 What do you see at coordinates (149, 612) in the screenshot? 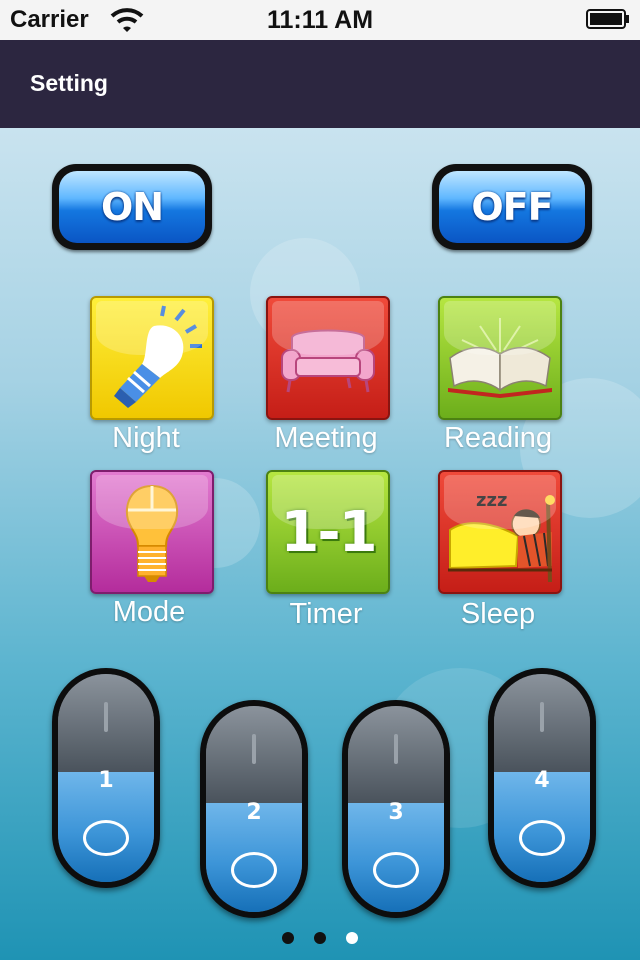
I see `tile-label-mode: Mode` at bounding box center [149, 612].